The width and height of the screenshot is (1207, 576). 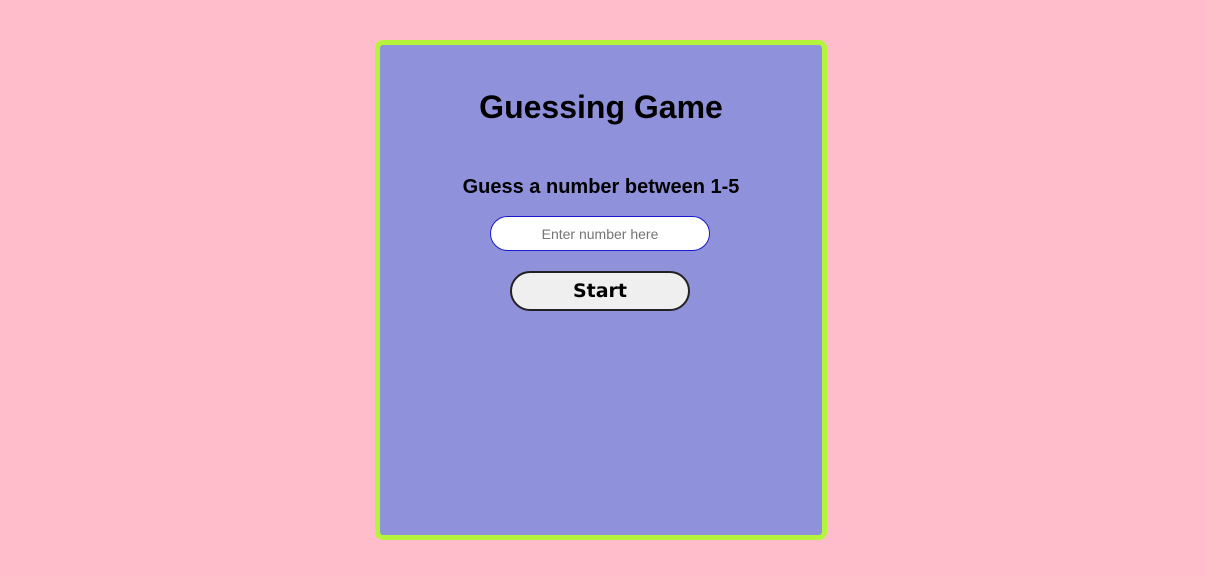 What do you see at coordinates (600, 233) in the screenshot?
I see `number-input` at bounding box center [600, 233].